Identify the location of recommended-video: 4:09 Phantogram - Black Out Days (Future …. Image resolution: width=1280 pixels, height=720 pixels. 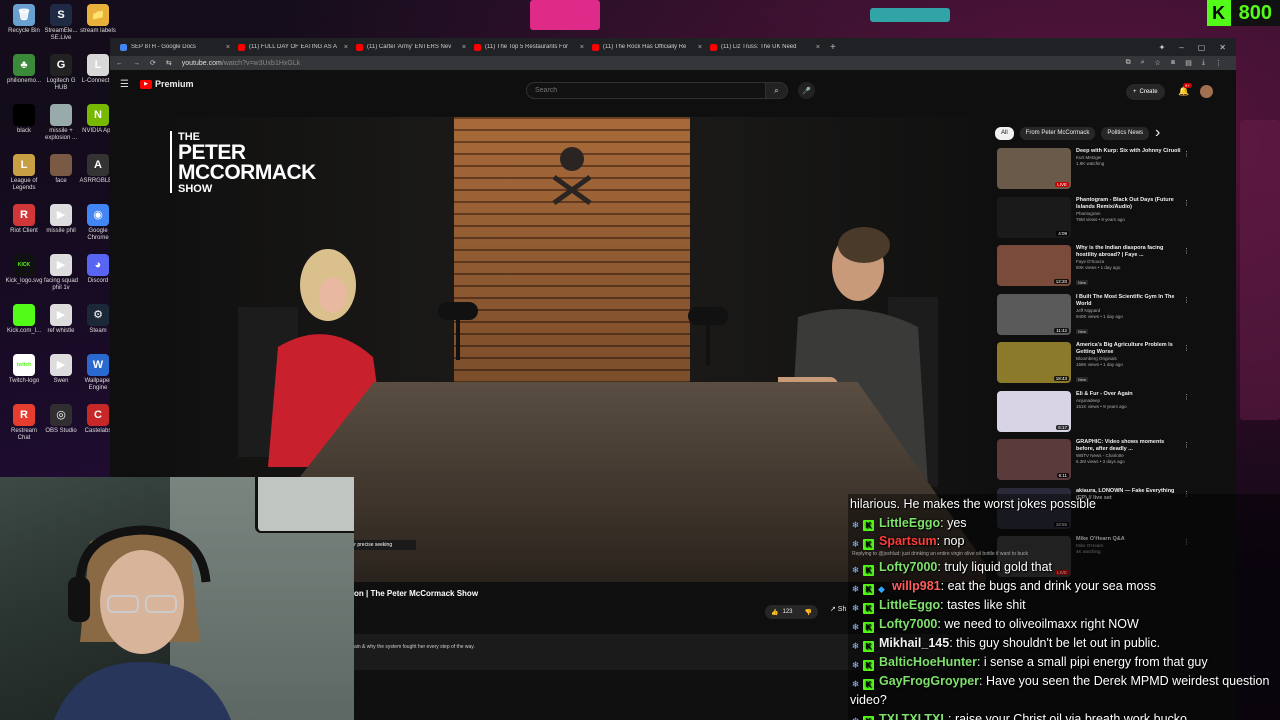
(1093, 221).